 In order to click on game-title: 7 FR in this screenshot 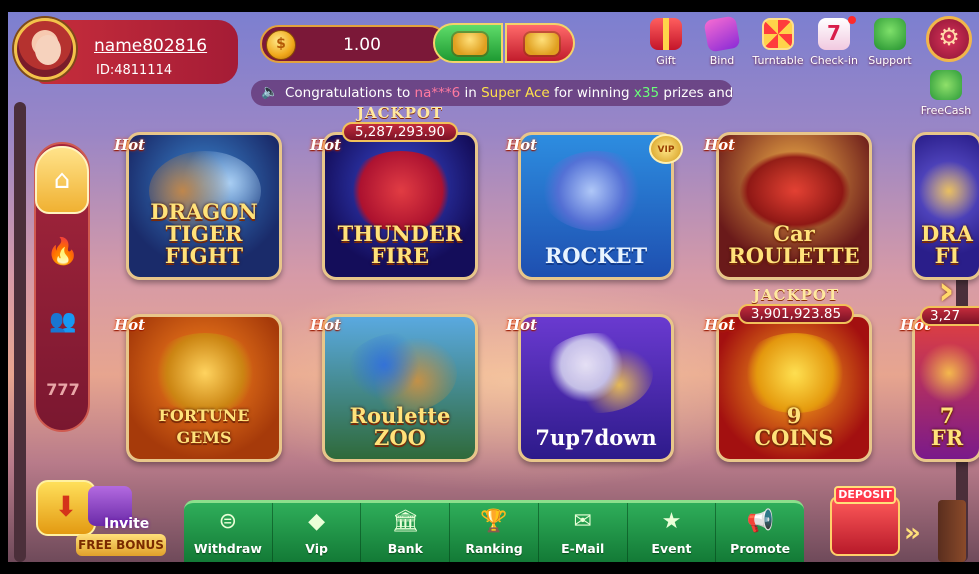, I will do `click(947, 426)`.